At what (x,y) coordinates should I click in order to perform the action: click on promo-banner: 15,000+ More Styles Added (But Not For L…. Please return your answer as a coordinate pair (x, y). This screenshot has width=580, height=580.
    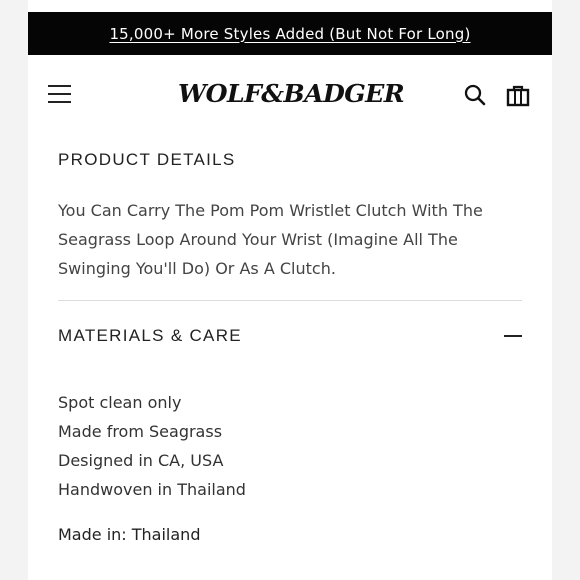
    Looking at the image, I should click on (290, 33).